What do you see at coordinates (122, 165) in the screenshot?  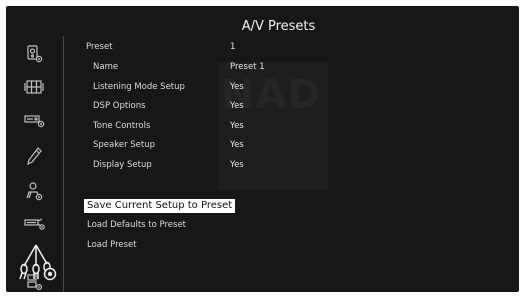 I see `preset-row-display-label: Display Setup` at bounding box center [122, 165].